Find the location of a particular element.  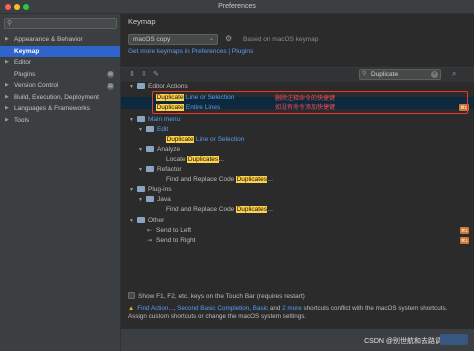

annotation-note: 删除注释命令的快捷键 is located at coordinates (305, 99).